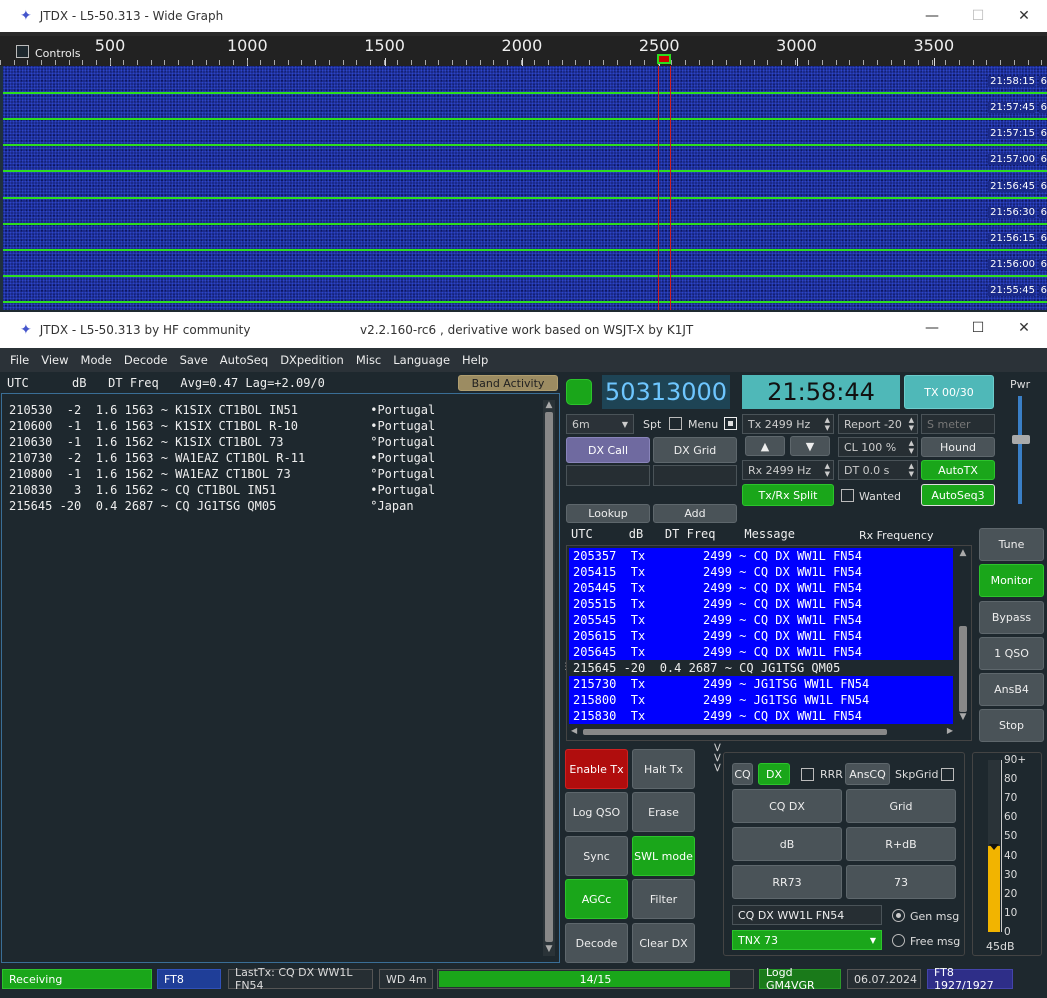 The height and width of the screenshot is (998, 1047). I want to click on tx-counter-button: TX 00/30, so click(949, 392).